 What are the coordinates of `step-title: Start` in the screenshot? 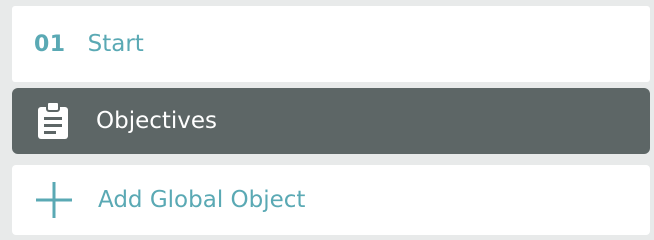 It's located at (115, 44).